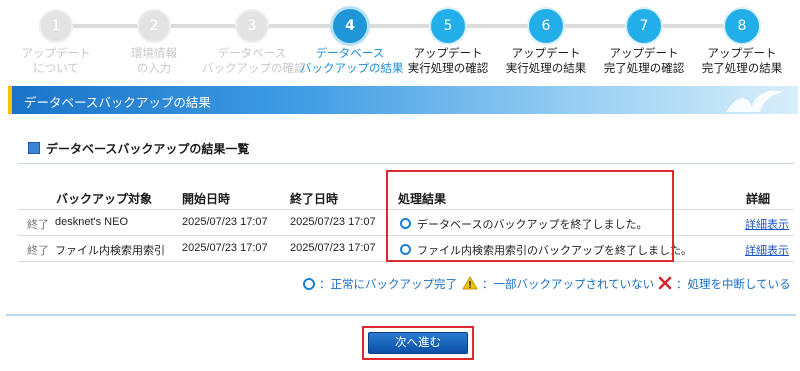 This screenshot has height=371, width=800. I want to click on row-target: ファイル内検索用索引, so click(110, 251).